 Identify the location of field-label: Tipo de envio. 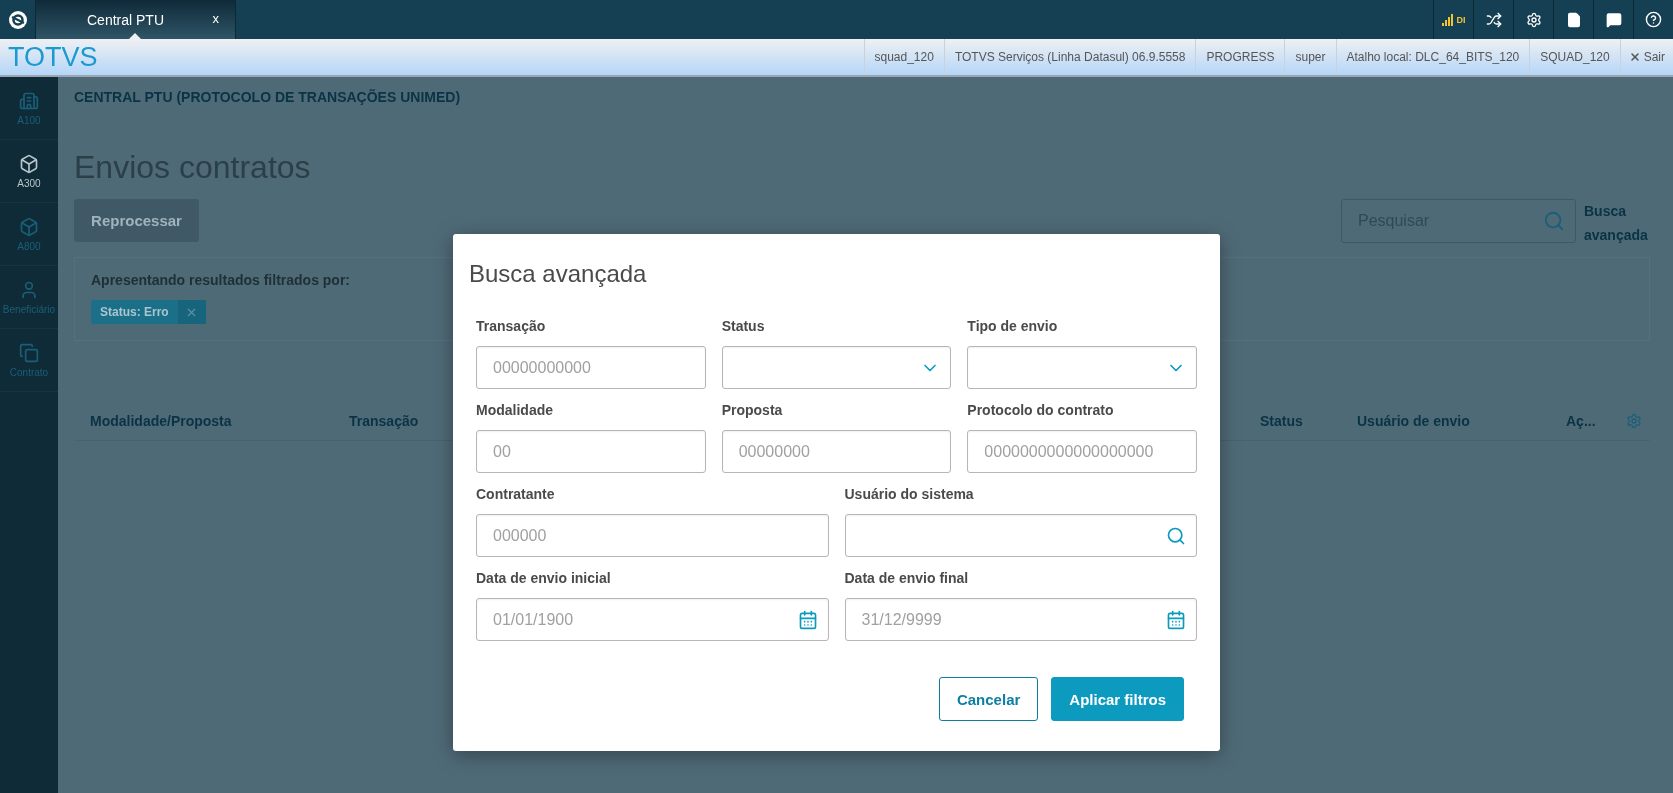
(1013, 326).